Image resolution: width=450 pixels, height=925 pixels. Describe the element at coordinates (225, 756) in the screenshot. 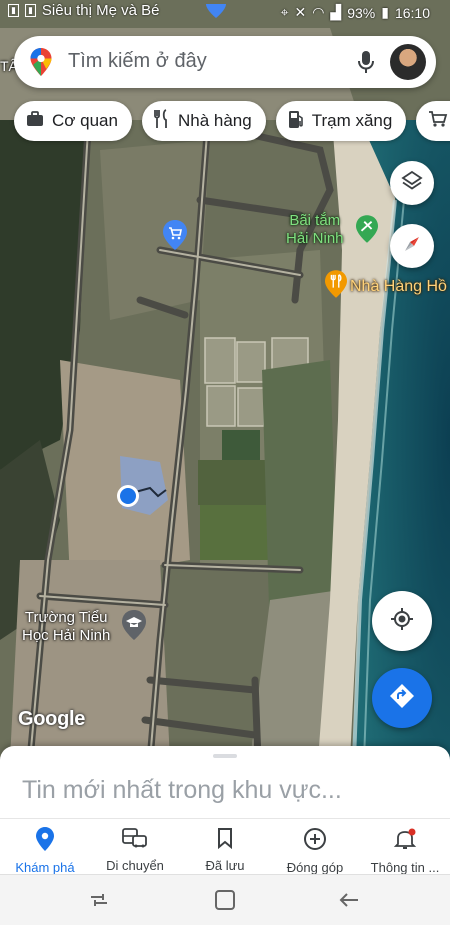

I see `sheet-drag-handle` at that location.